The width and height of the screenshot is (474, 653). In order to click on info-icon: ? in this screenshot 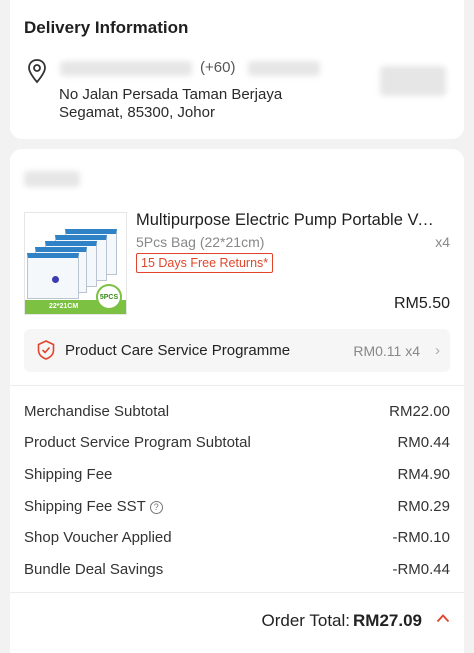, I will do `click(156, 507)`.